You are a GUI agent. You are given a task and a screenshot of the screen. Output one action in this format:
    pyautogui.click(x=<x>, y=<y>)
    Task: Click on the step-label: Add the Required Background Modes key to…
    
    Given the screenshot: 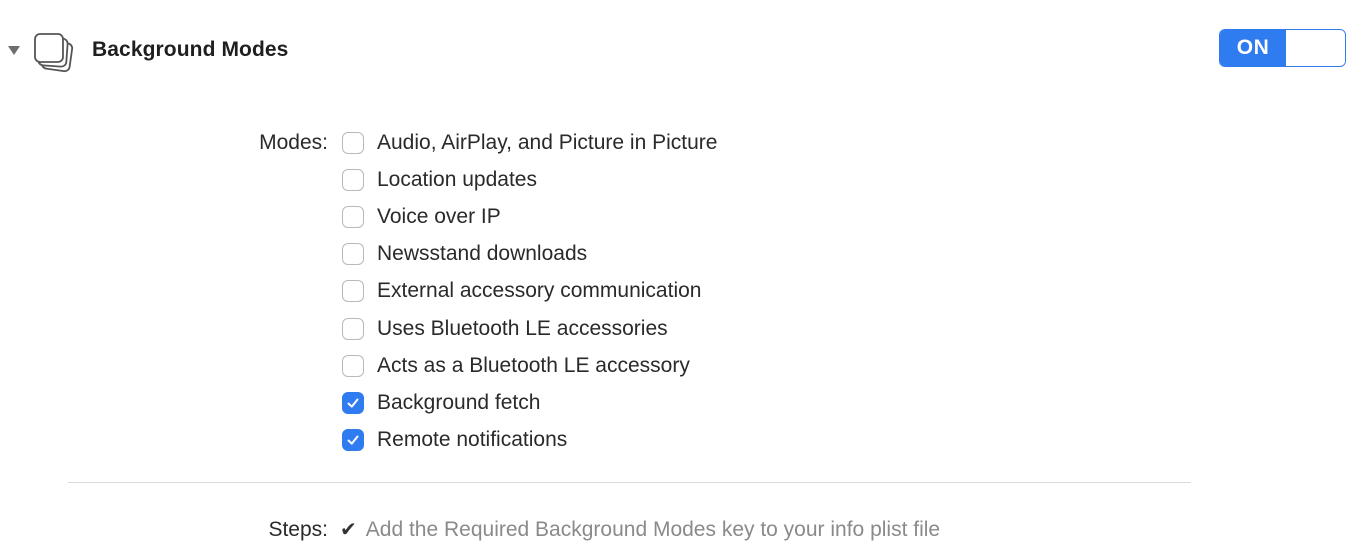 What is the action you would take?
    pyautogui.click(x=653, y=529)
    